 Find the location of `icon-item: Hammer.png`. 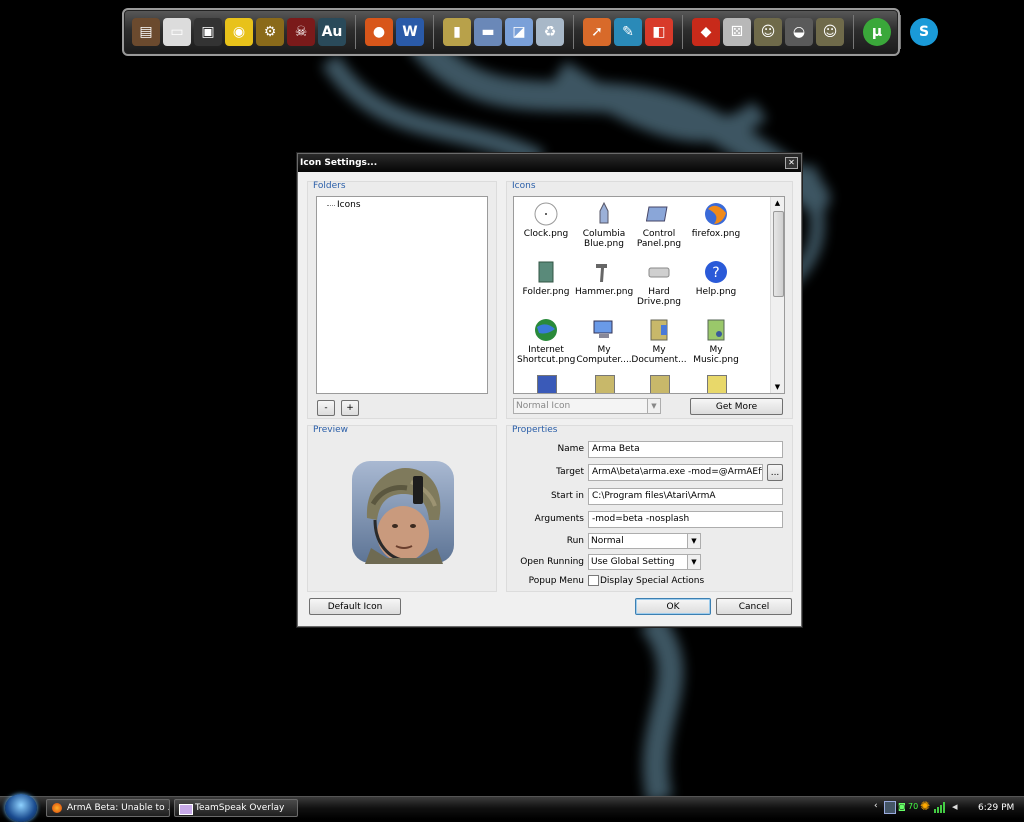

icon-item: Hammer.png is located at coordinates (604, 278).